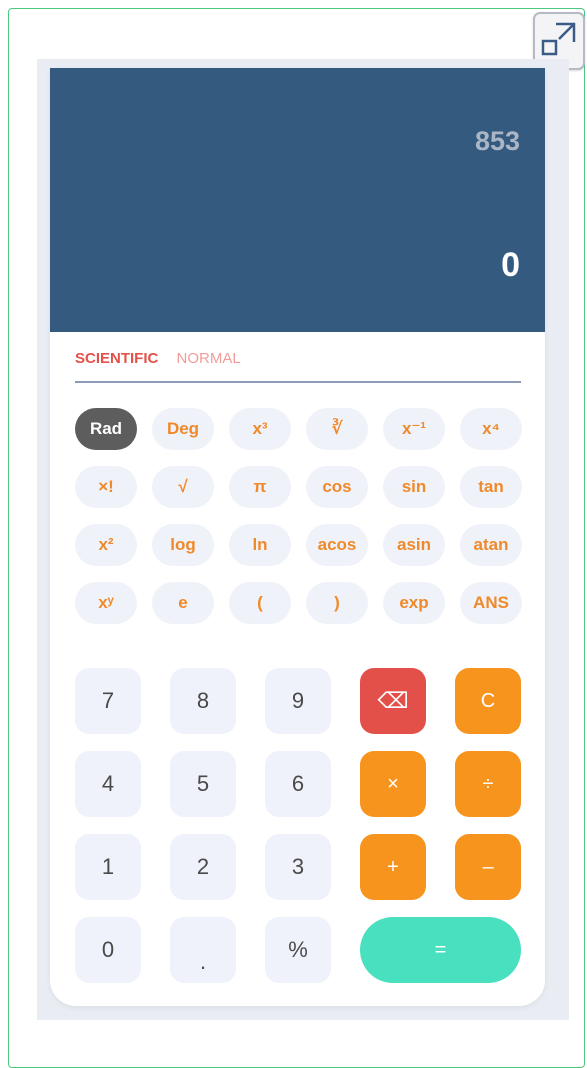 The width and height of the screenshot is (587, 1068). Describe the element at coordinates (298, 784) in the screenshot. I see `key-6: 6` at that location.